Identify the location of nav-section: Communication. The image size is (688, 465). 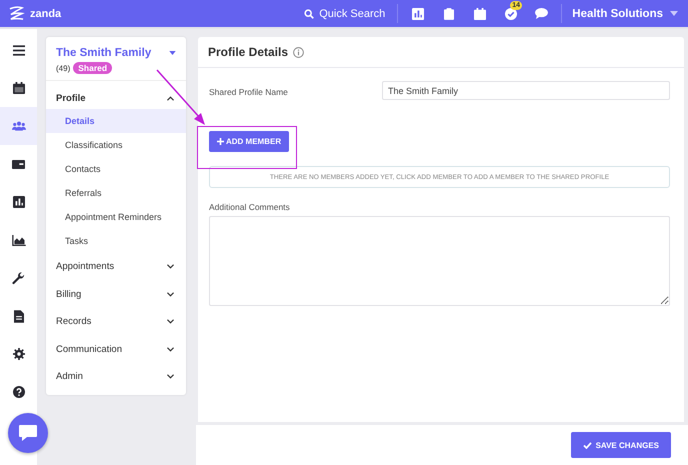
(116, 349).